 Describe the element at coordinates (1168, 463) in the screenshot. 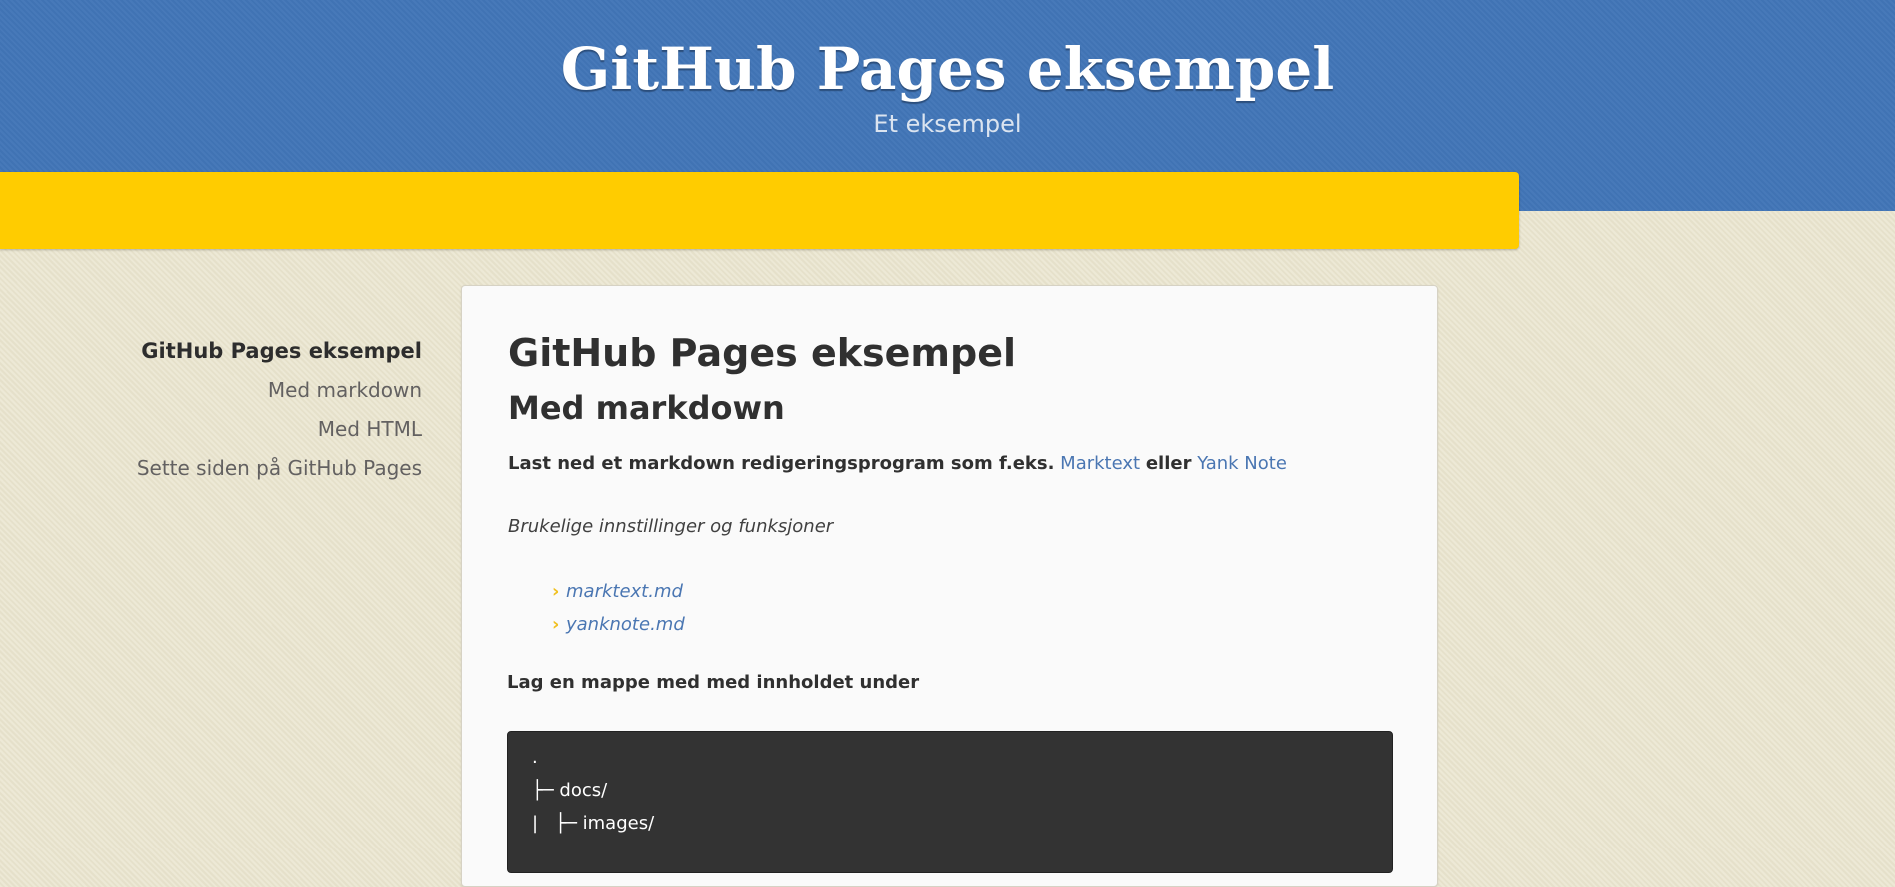

I see `intro-between-text: eller` at that location.